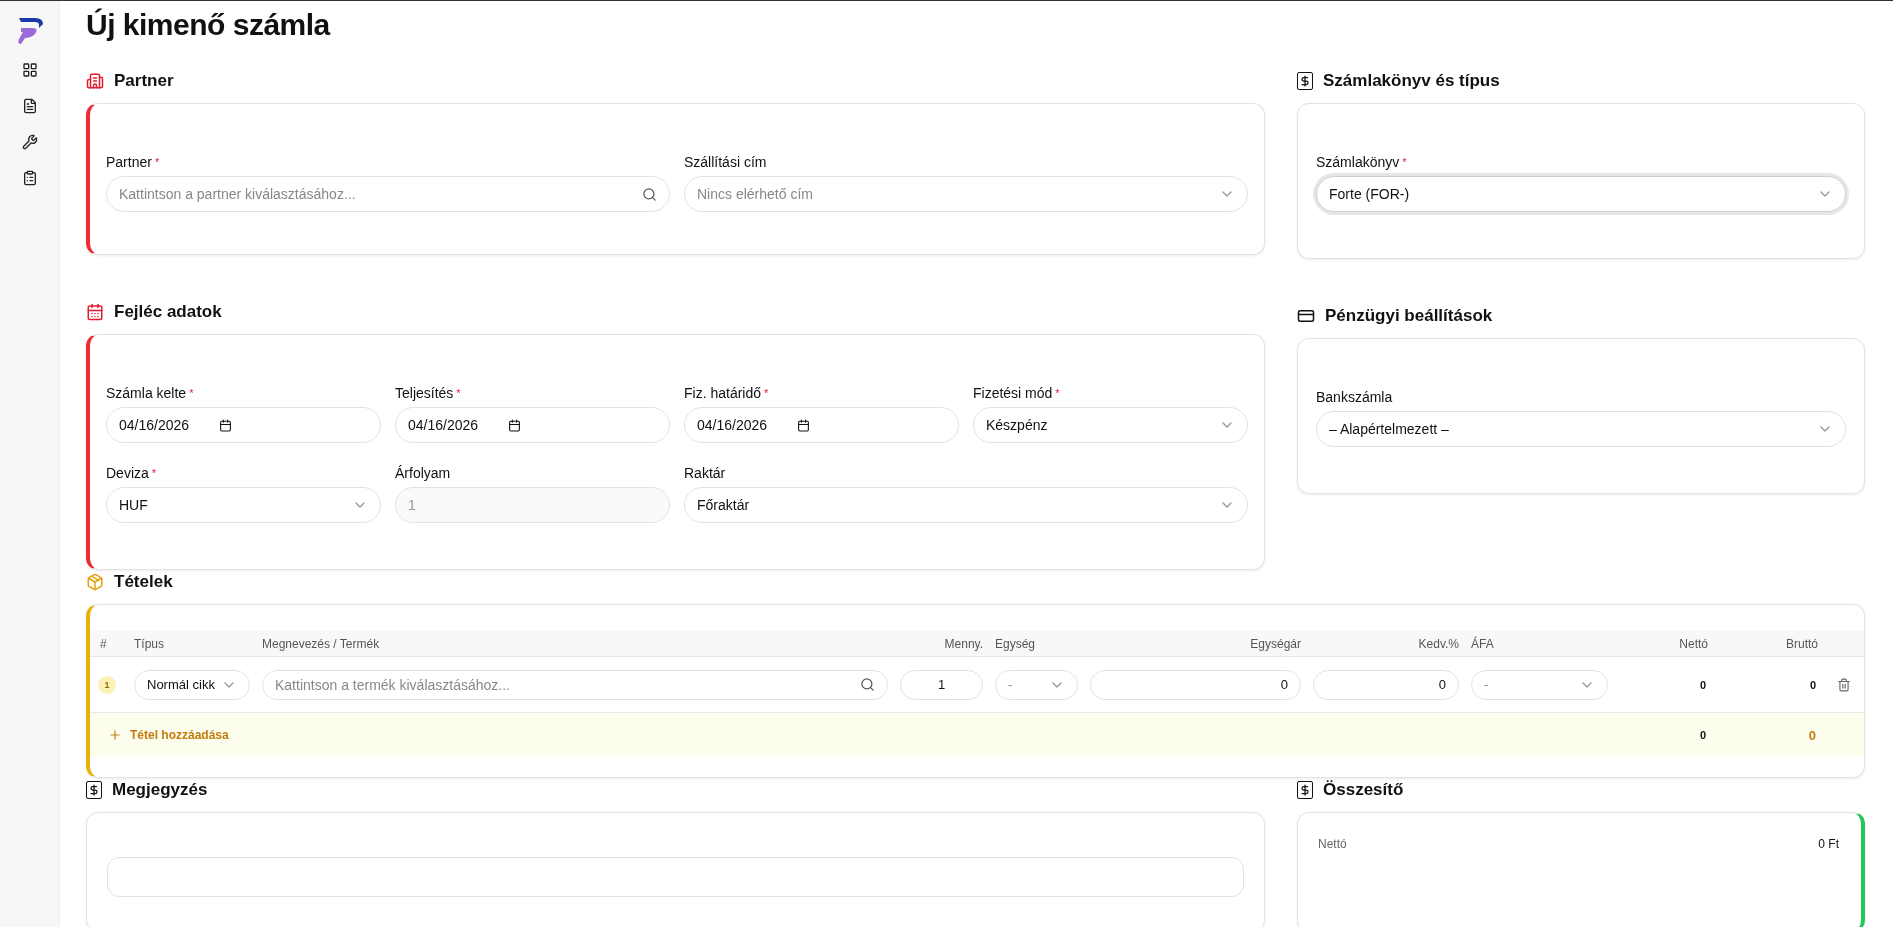  I want to click on column-header: Egység, so click(1015, 643).